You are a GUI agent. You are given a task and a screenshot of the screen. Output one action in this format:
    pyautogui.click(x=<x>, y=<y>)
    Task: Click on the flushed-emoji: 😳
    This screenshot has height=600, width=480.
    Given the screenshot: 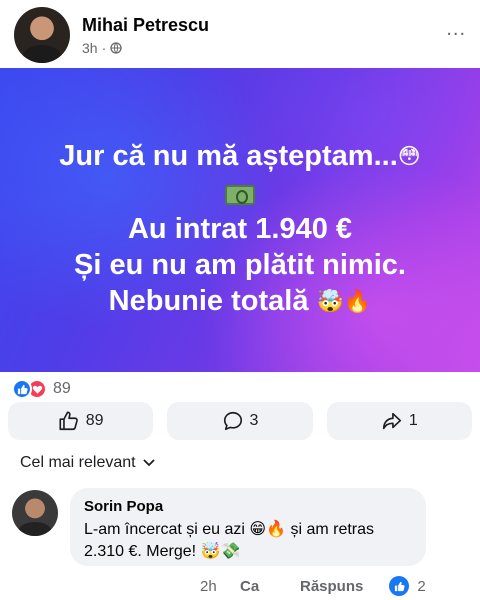 What is the action you would take?
    pyautogui.click(x=409, y=157)
    